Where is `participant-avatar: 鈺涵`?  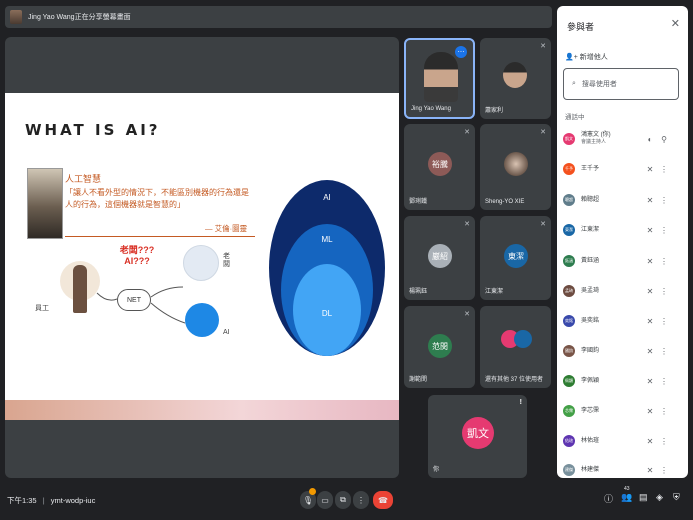
participant-avatar: 鈺涵 is located at coordinates (569, 261).